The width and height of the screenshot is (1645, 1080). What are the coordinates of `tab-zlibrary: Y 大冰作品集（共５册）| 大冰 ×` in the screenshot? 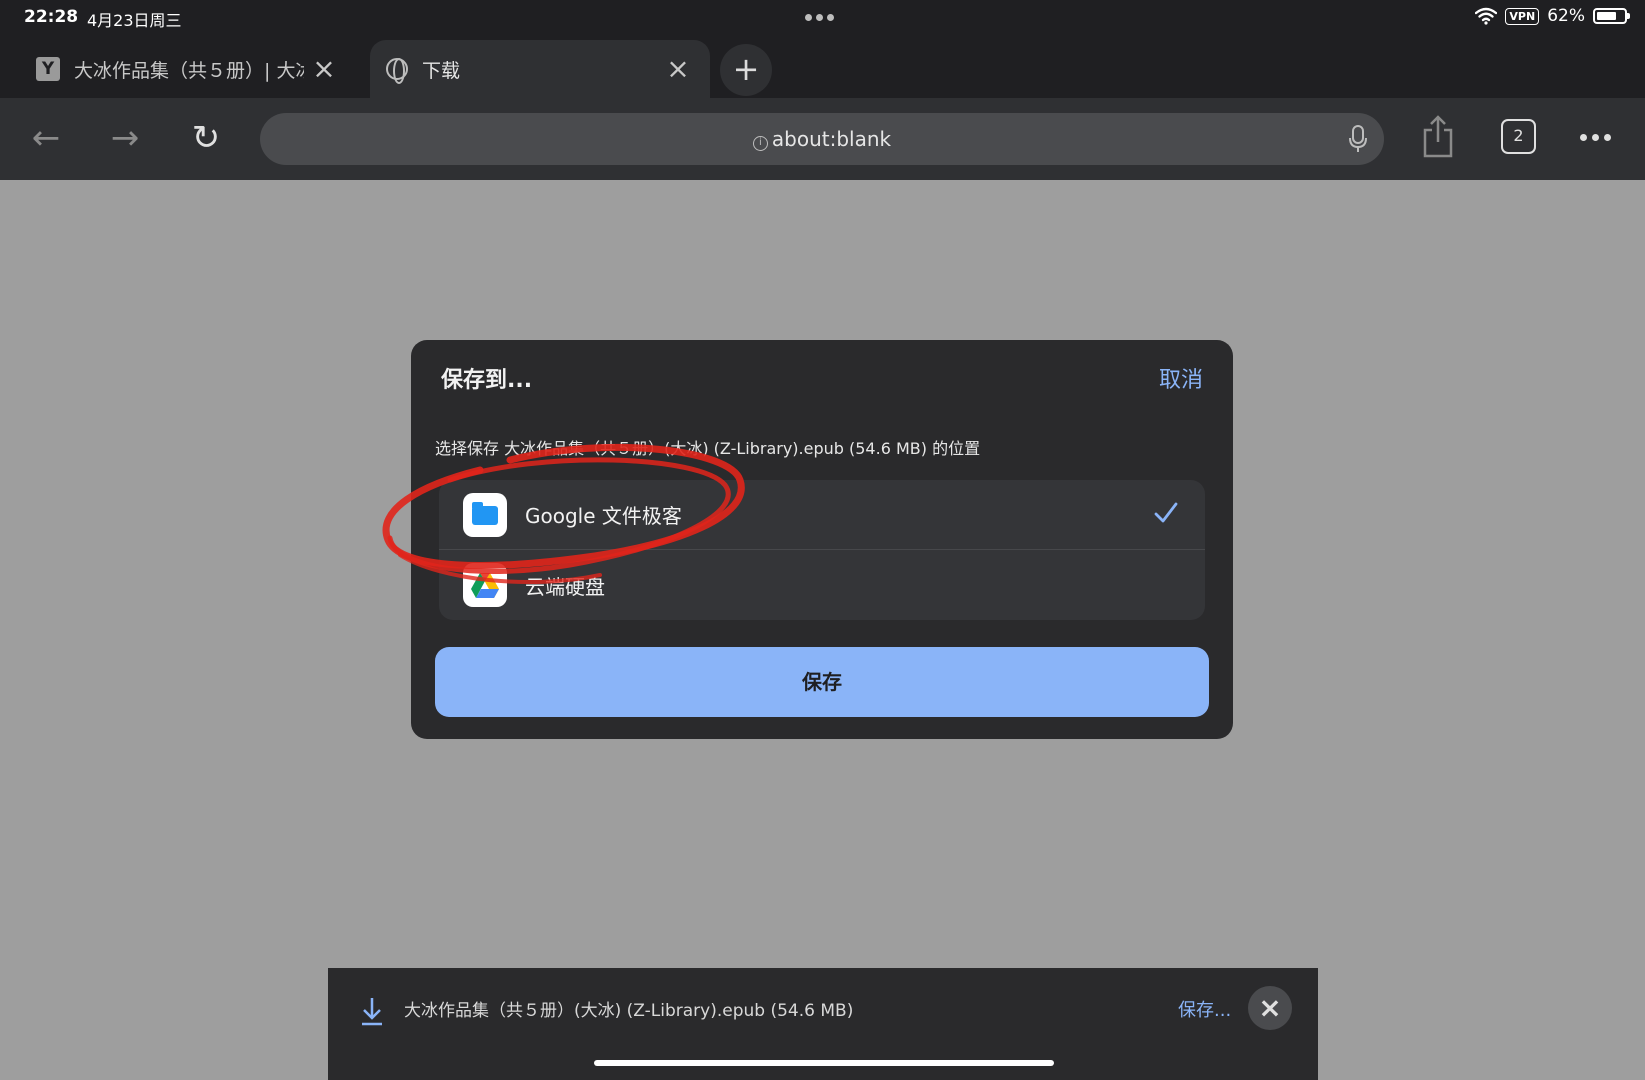 It's located at (186, 69).